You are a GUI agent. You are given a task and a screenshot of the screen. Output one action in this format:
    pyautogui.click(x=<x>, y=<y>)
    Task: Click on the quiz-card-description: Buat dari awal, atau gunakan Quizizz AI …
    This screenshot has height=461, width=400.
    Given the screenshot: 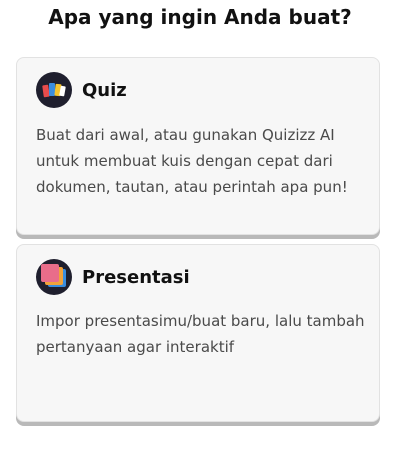 What is the action you would take?
    pyautogui.click(x=192, y=161)
    